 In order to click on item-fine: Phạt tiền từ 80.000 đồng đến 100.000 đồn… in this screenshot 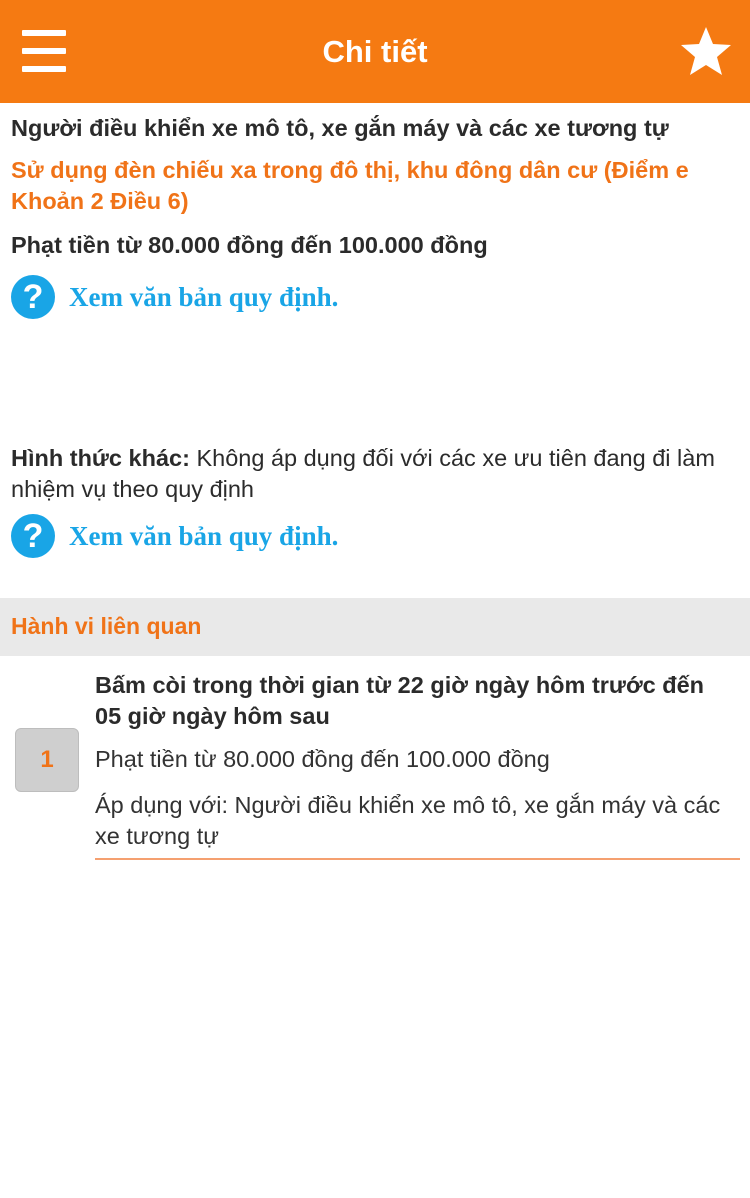, I will do `click(322, 759)`.